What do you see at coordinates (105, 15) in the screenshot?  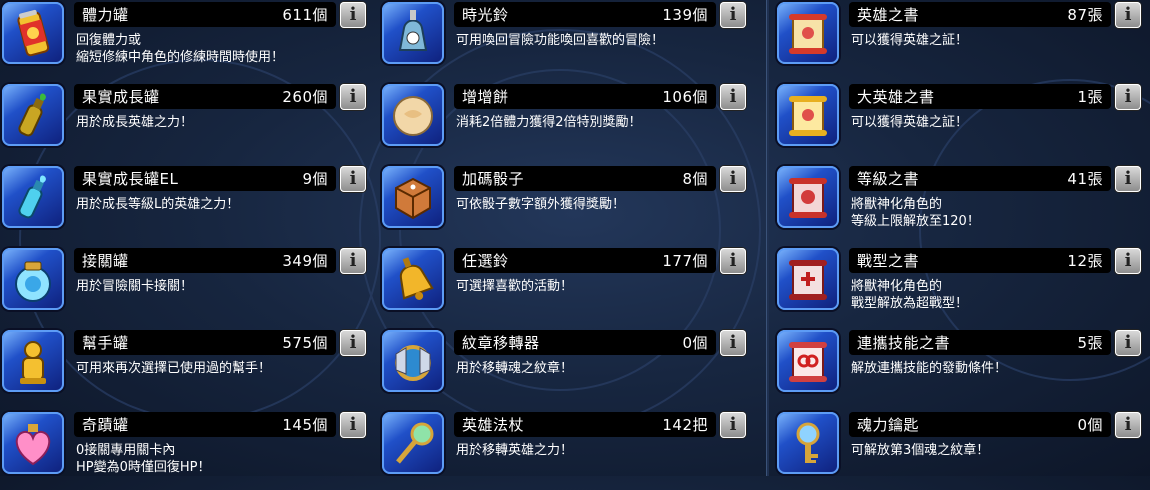 I see `item-name: 體力罐` at bounding box center [105, 15].